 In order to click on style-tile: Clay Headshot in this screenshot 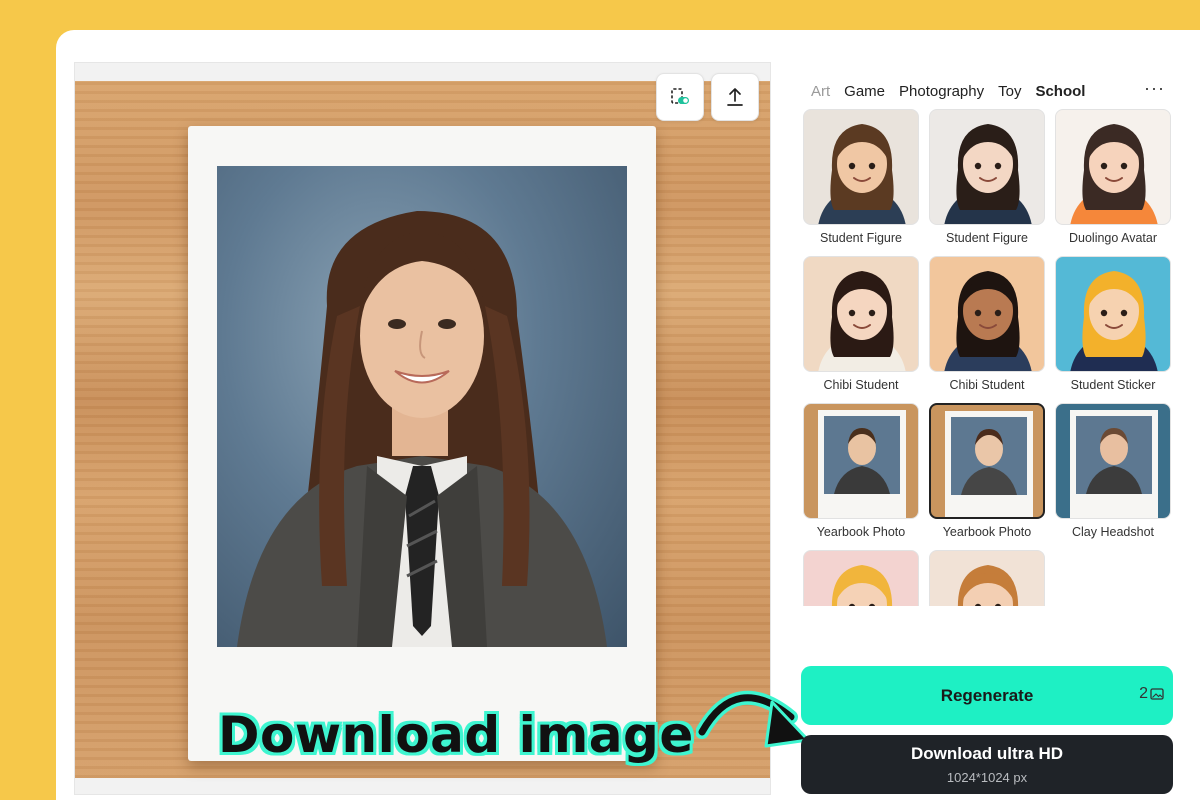, I will do `click(1113, 471)`.